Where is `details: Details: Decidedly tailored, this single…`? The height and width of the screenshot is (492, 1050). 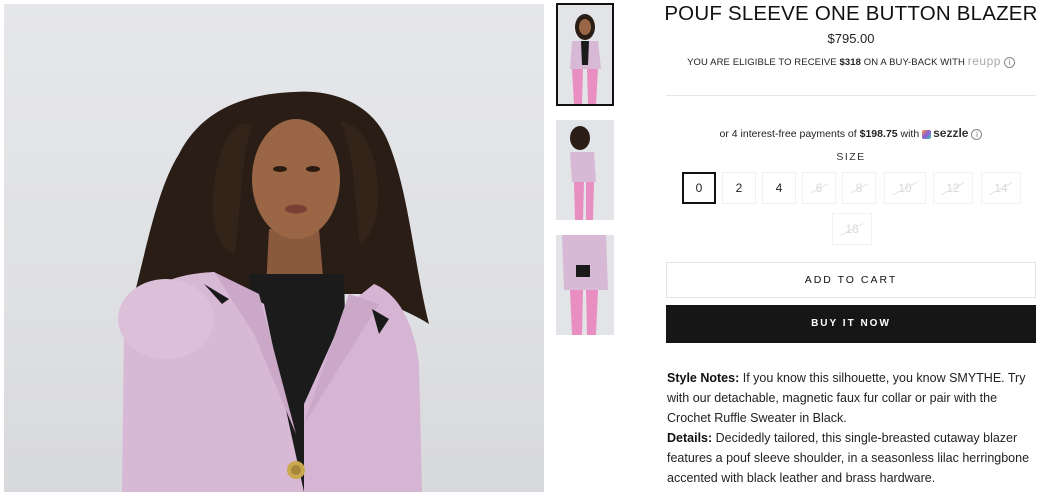
details: Details: Decidedly tailored, this single… is located at coordinates (853, 458).